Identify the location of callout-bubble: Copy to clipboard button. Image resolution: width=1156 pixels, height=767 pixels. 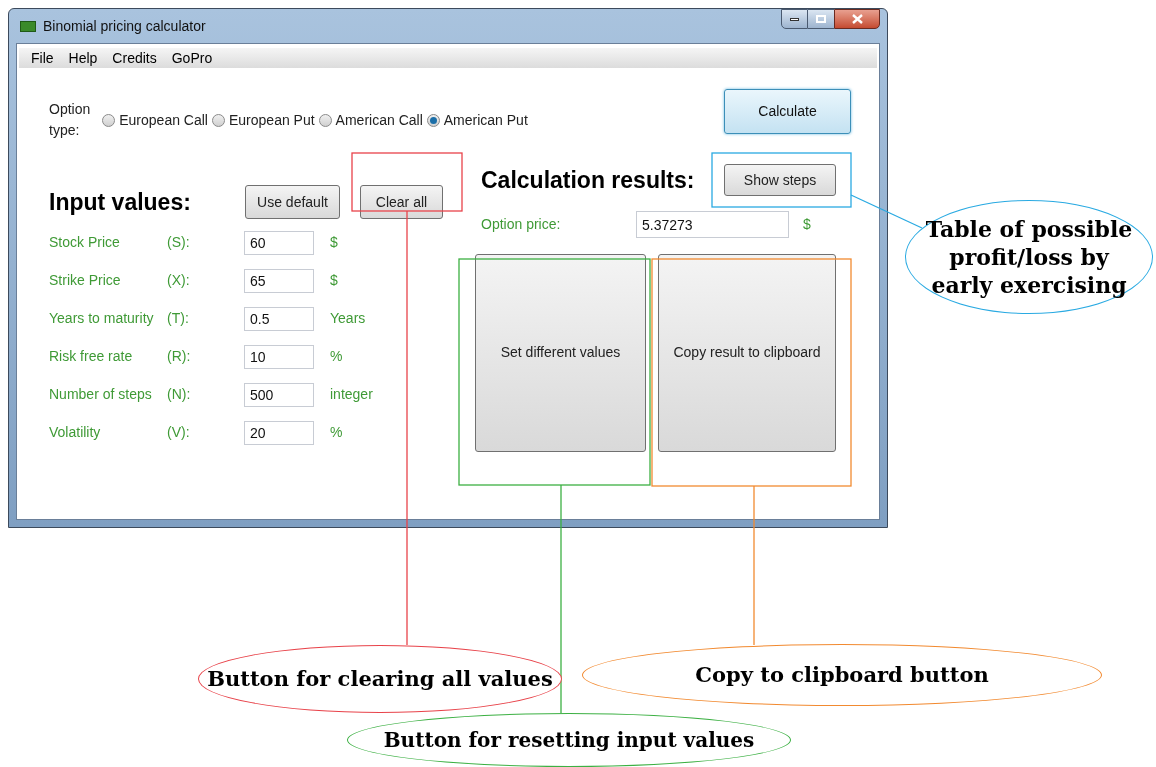
(842, 675).